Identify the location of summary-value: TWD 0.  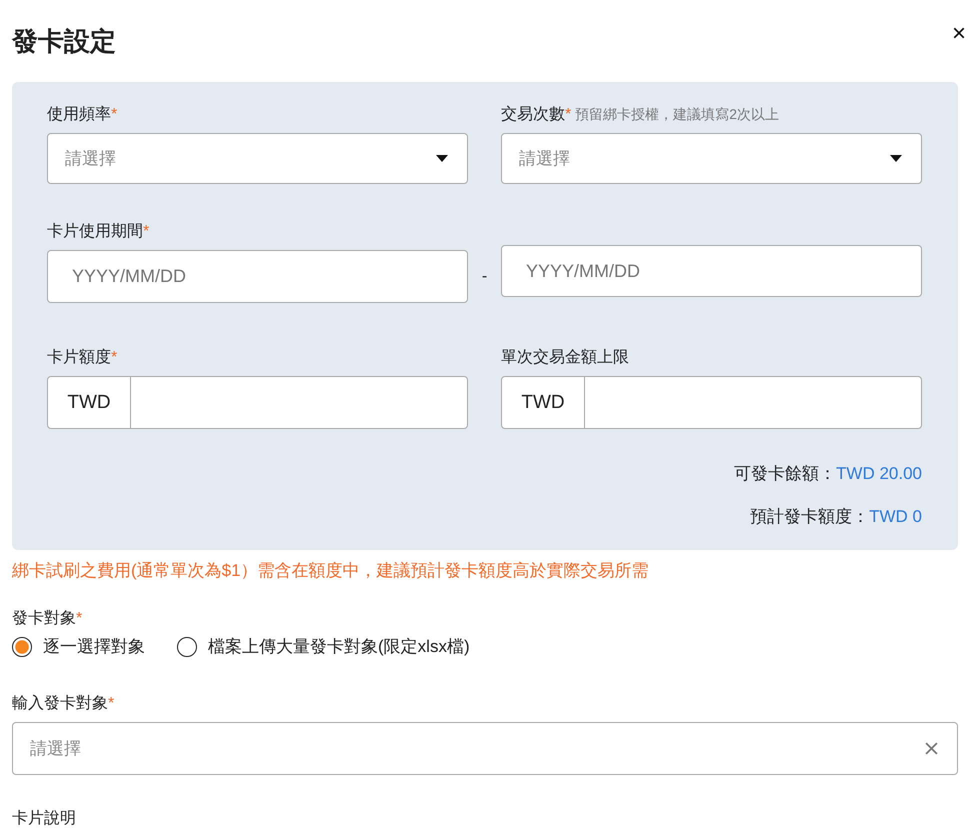
(895, 516).